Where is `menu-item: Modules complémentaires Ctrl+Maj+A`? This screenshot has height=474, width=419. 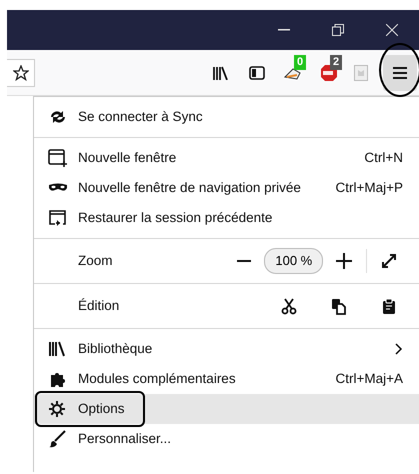
menu-item: Modules complémentaires Ctrl+Maj+A is located at coordinates (226, 379).